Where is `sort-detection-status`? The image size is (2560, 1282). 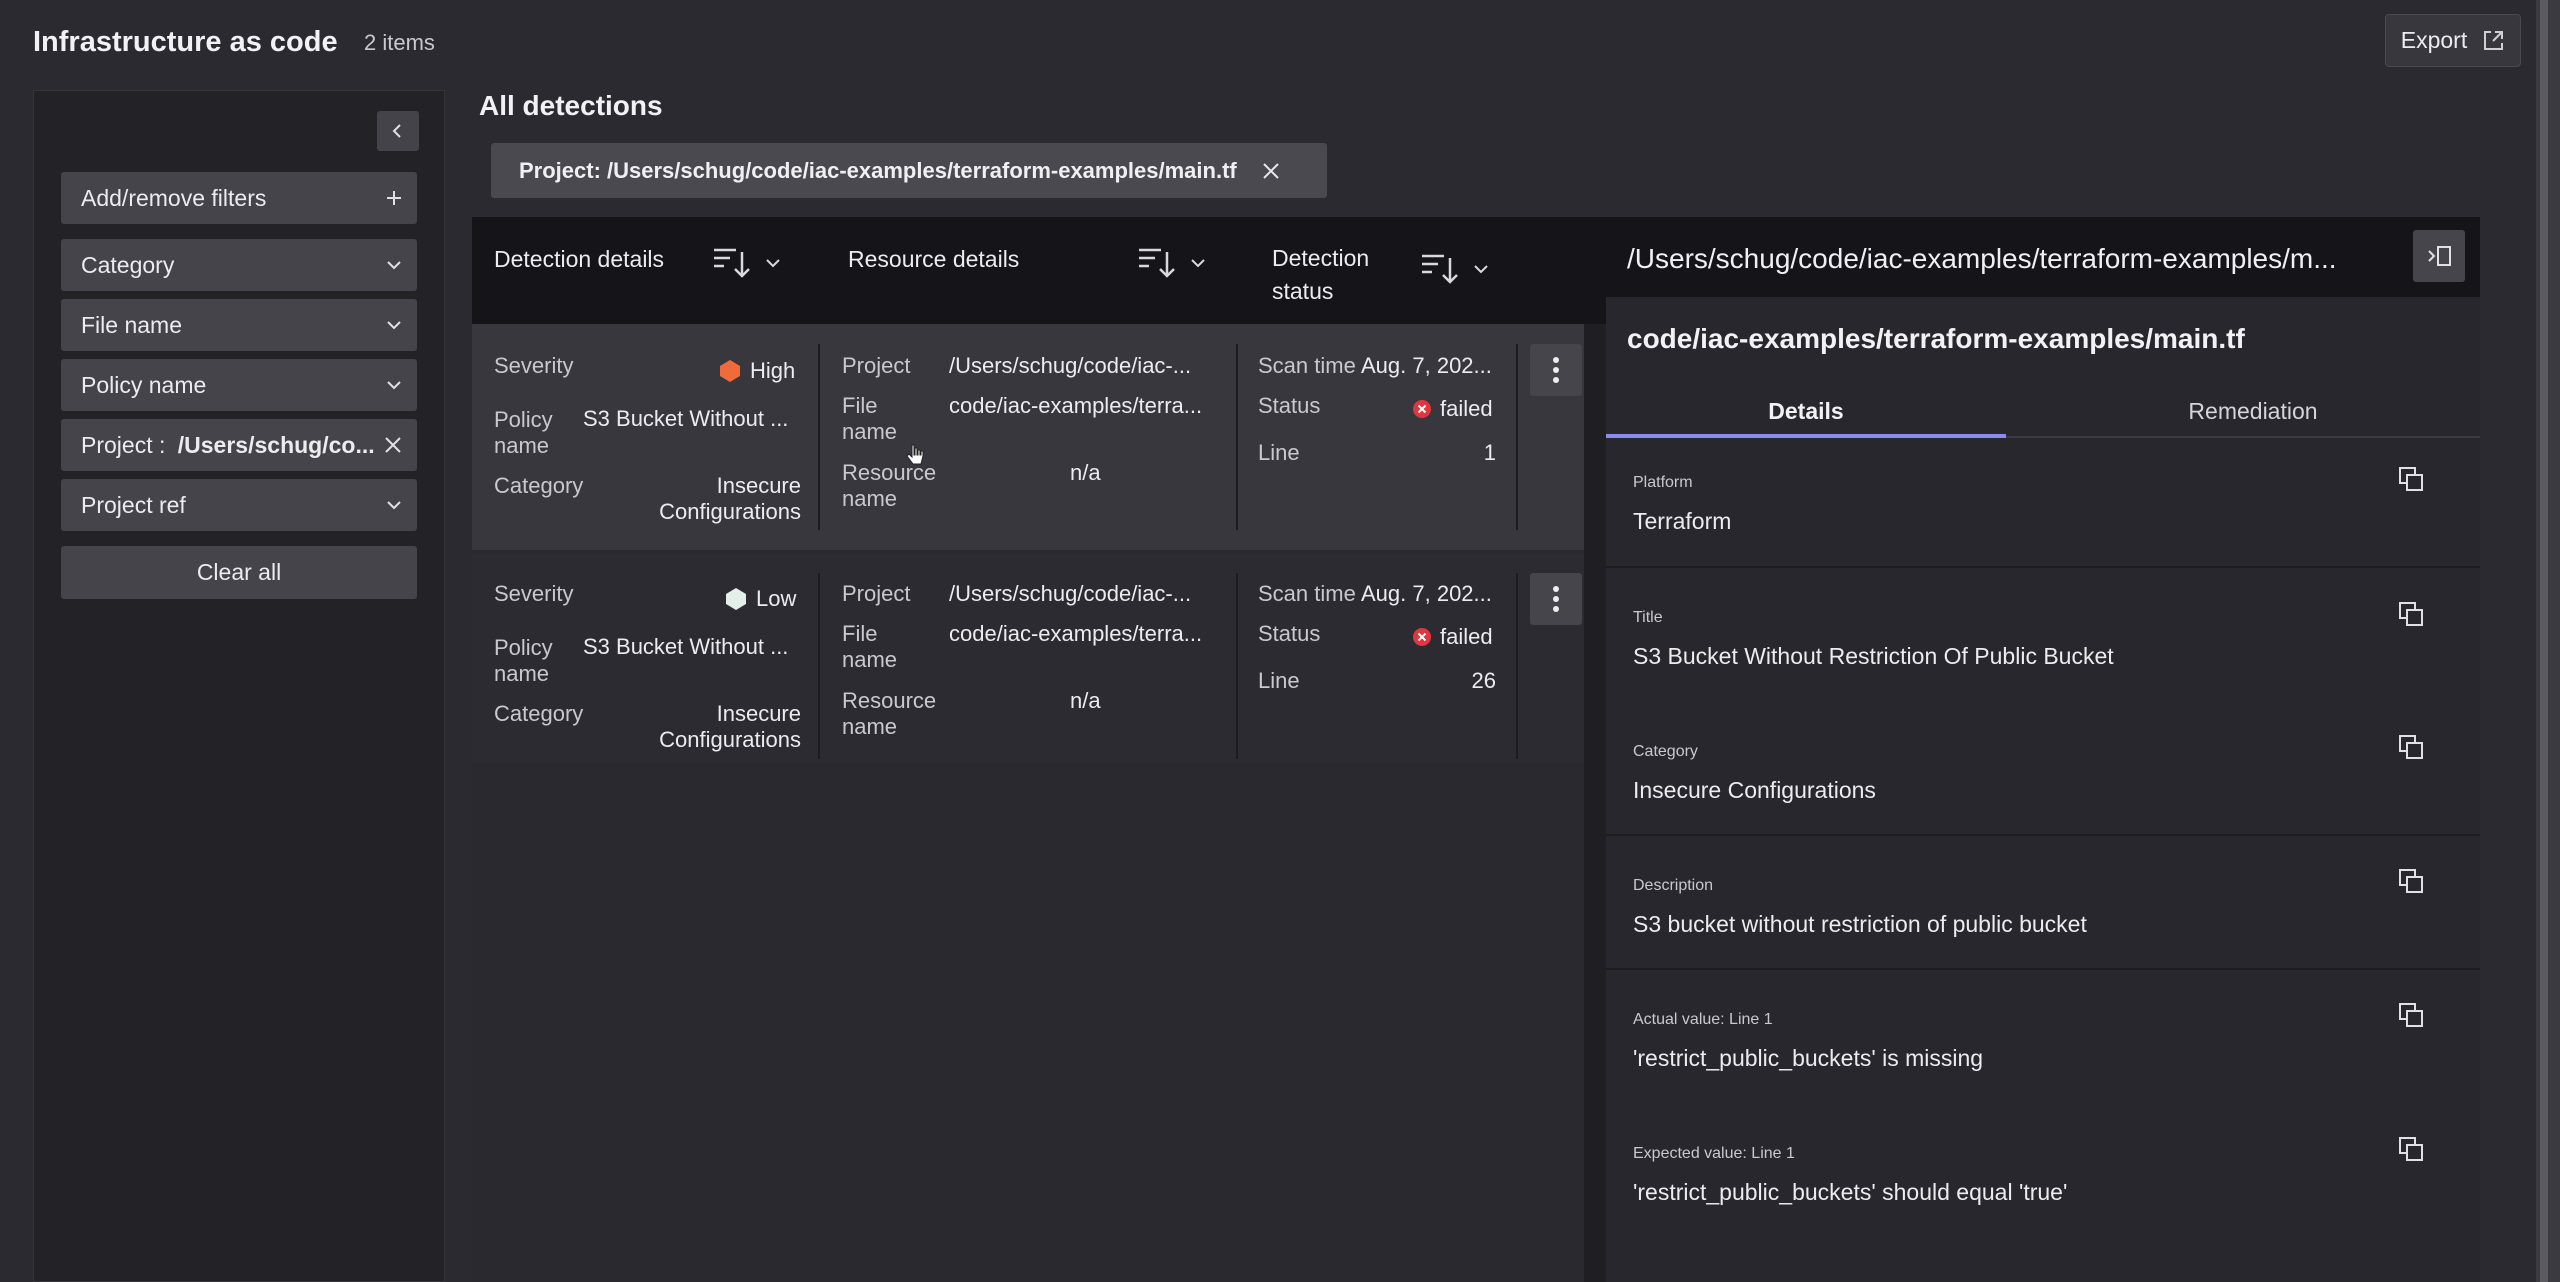 sort-detection-status is located at coordinates (1455, 269).